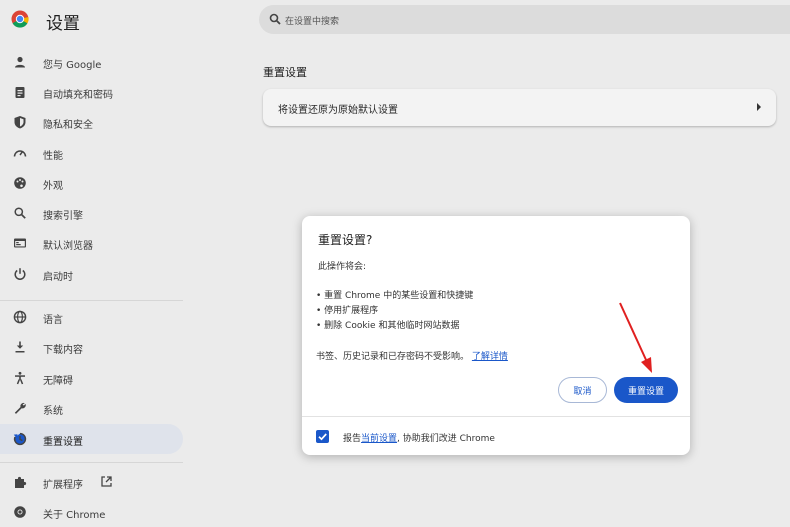  What do you see at coordinates (20, 243) in the screenshot?
I see `browser-icon` at bounding box center [20, 243].